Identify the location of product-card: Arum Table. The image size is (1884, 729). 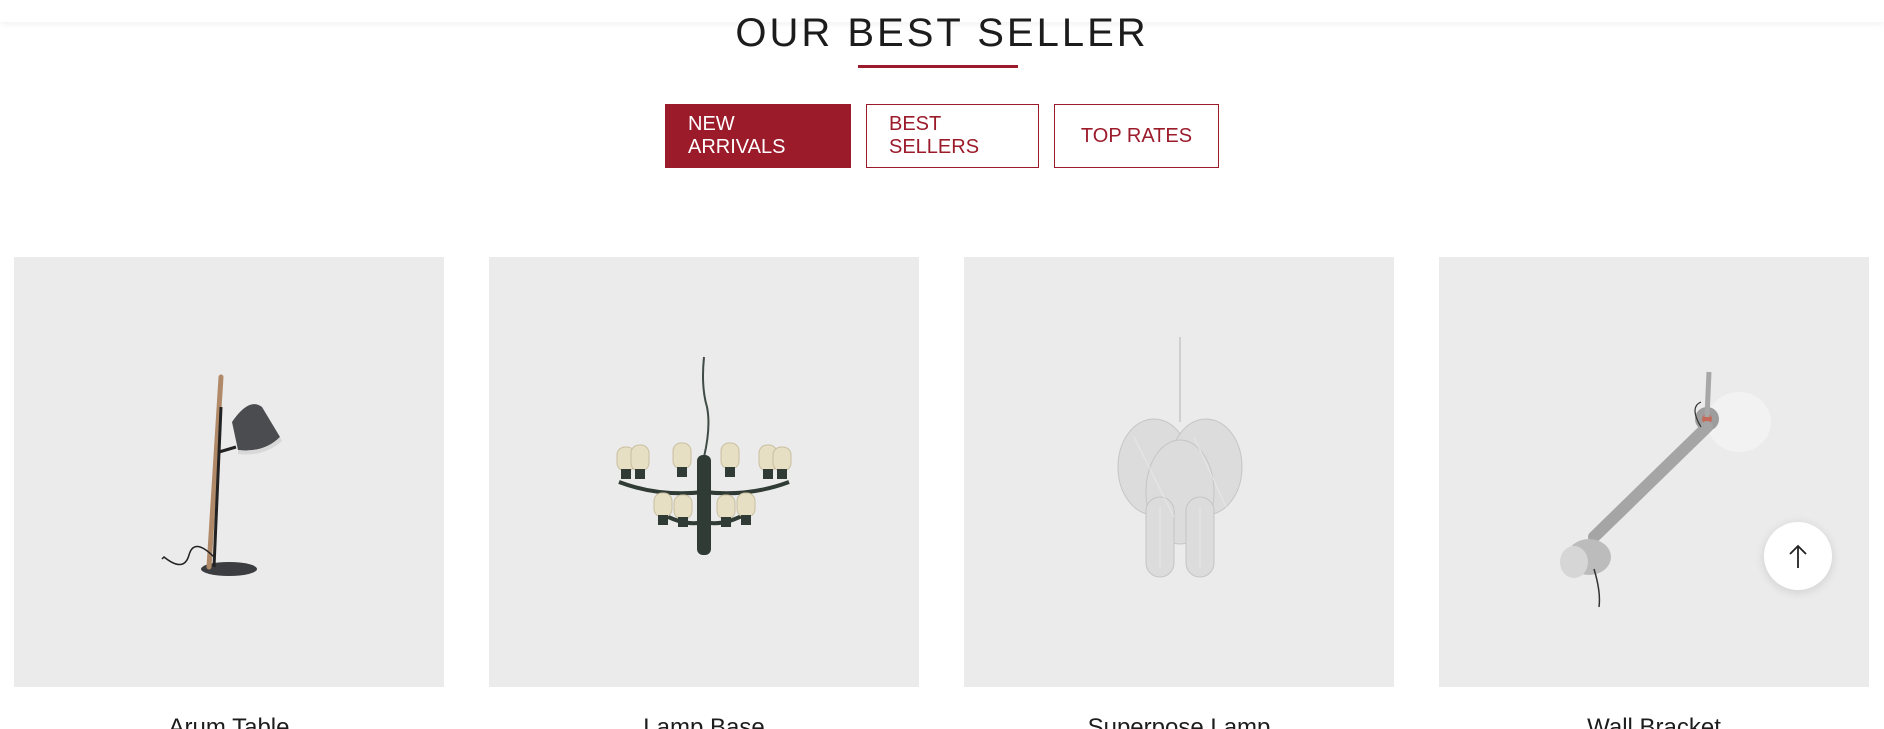
(229, 493).